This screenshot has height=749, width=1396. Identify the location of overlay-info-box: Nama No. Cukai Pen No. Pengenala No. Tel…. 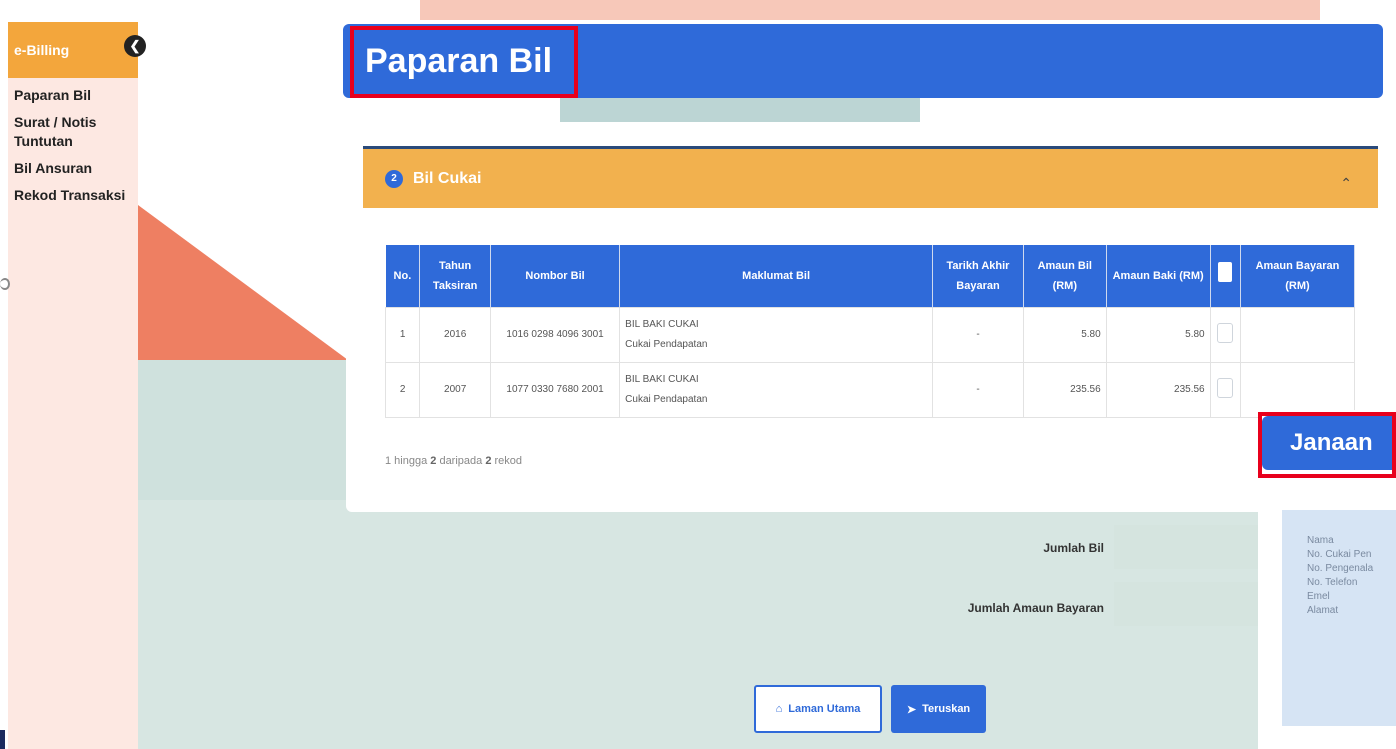
(1339, 618).